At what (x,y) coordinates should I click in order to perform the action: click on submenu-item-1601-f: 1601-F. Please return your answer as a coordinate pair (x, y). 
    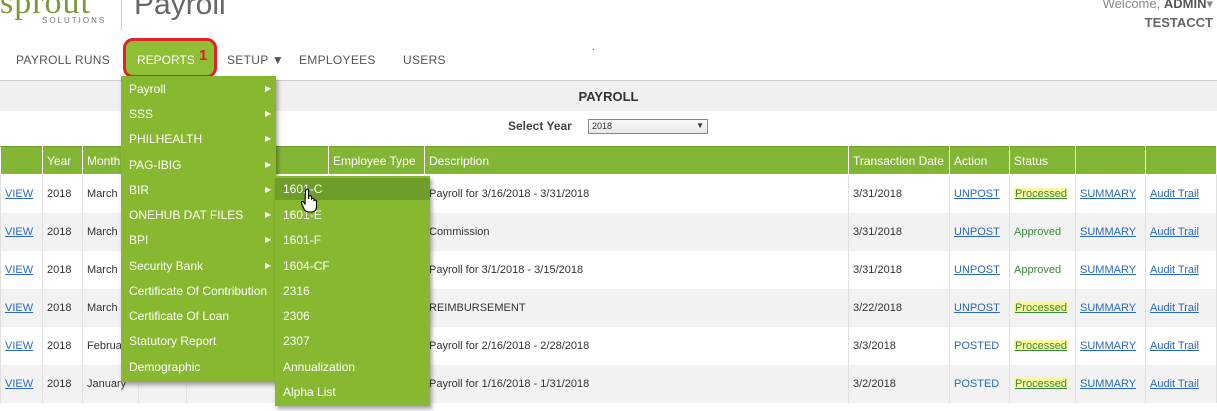
    Looking at the image, I should click on (302, 240).